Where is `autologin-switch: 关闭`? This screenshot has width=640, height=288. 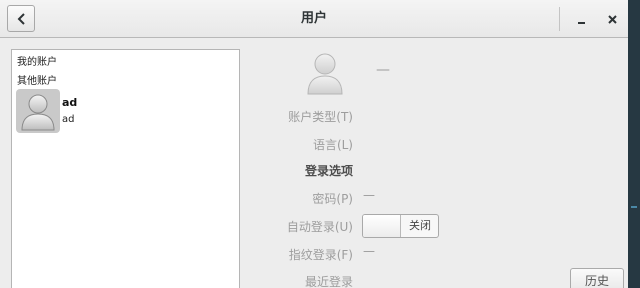 autologin-switch: 关闭 is located at coordinates (400, 226).